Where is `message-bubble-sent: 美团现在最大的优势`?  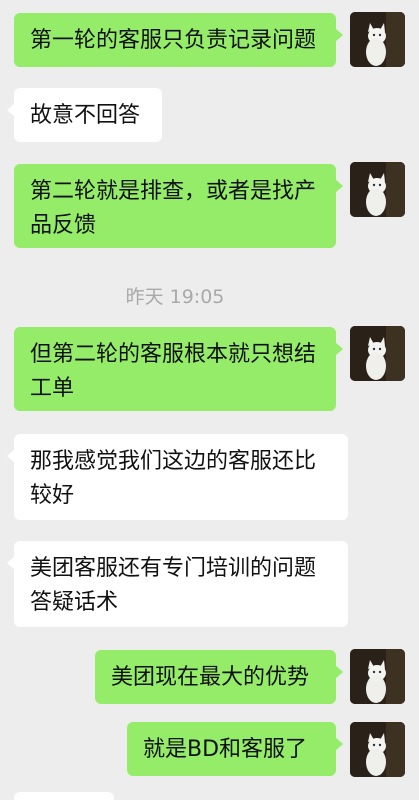 message-bubble-sent: 美团现在最大的优势 is located at coordinates (219, 677).